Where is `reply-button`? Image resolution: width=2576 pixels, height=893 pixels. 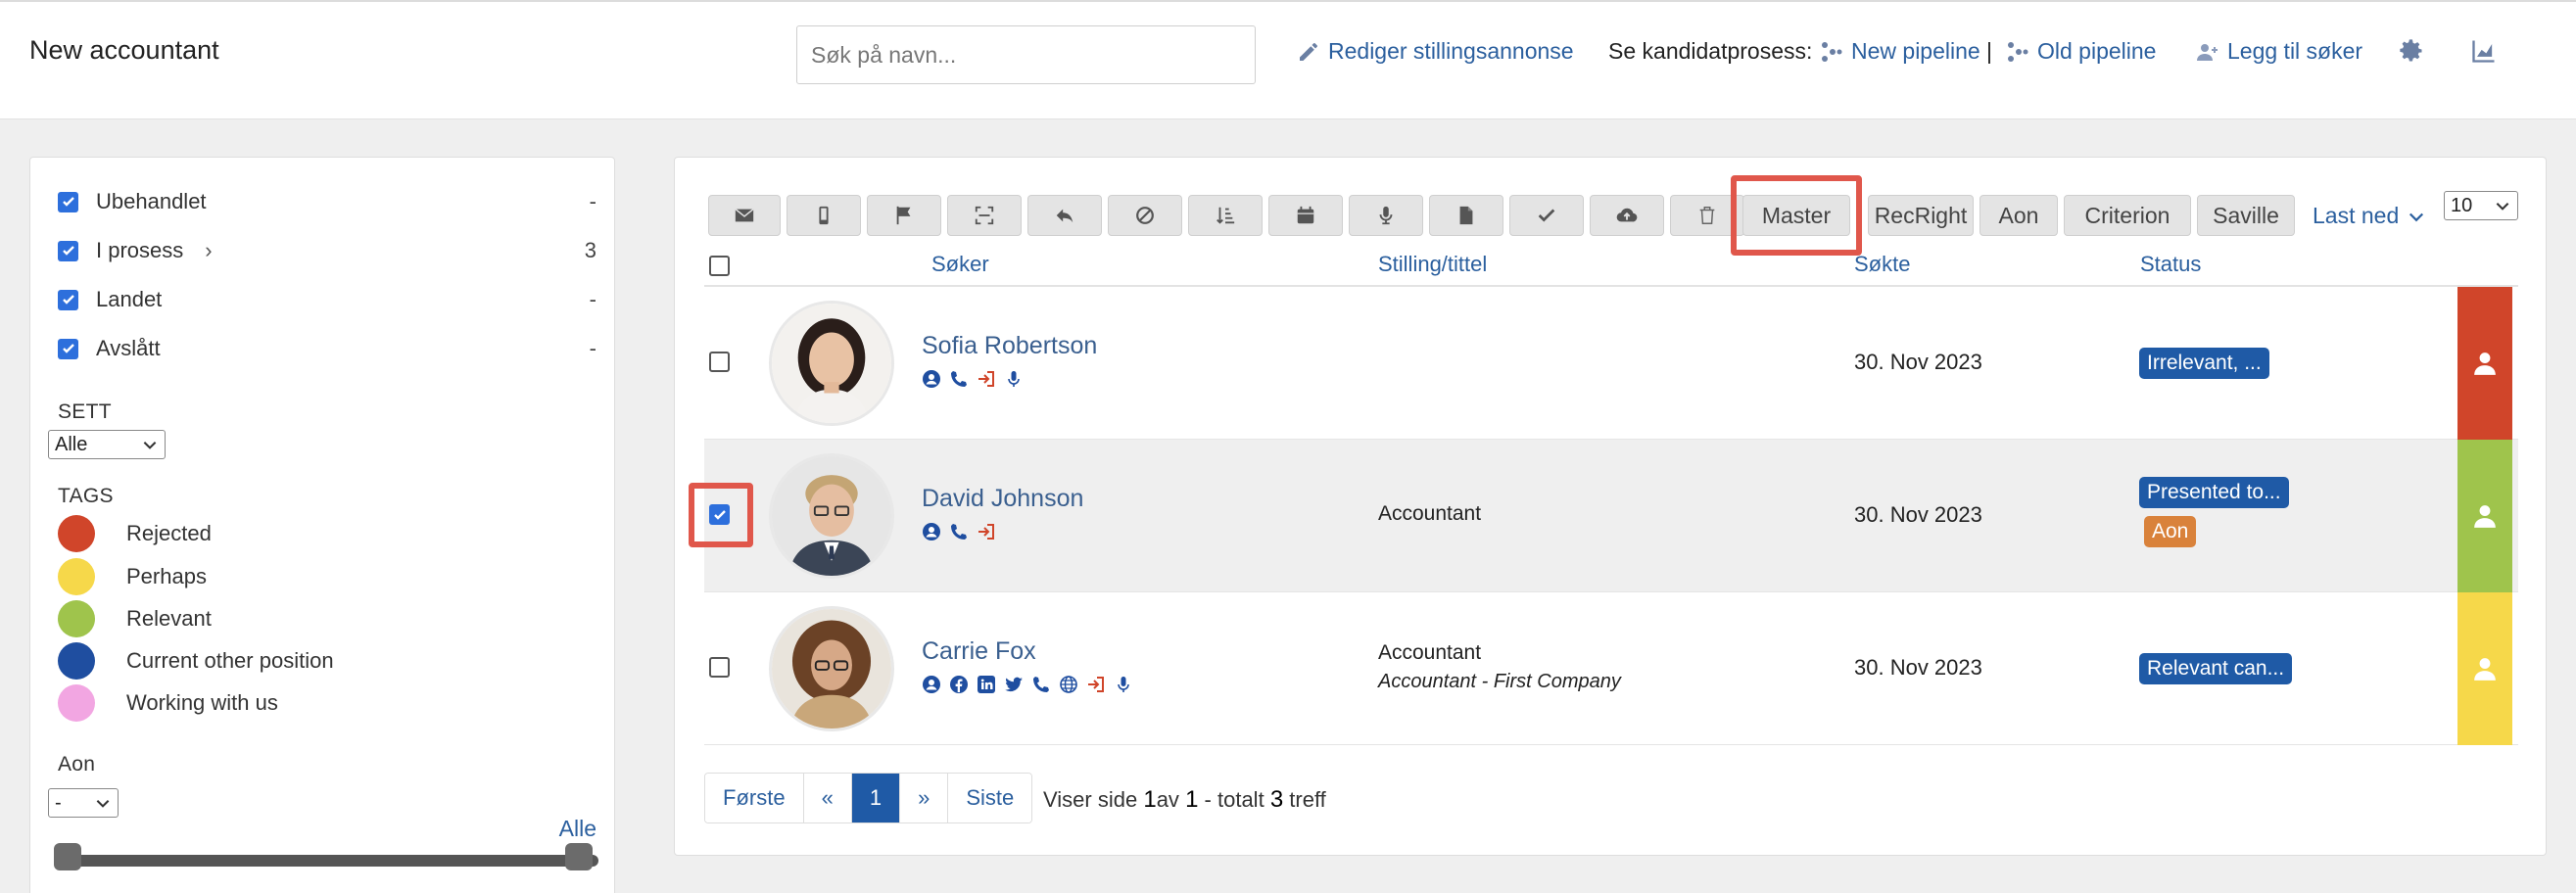 reply-button is located at coordinates (1065, 215).